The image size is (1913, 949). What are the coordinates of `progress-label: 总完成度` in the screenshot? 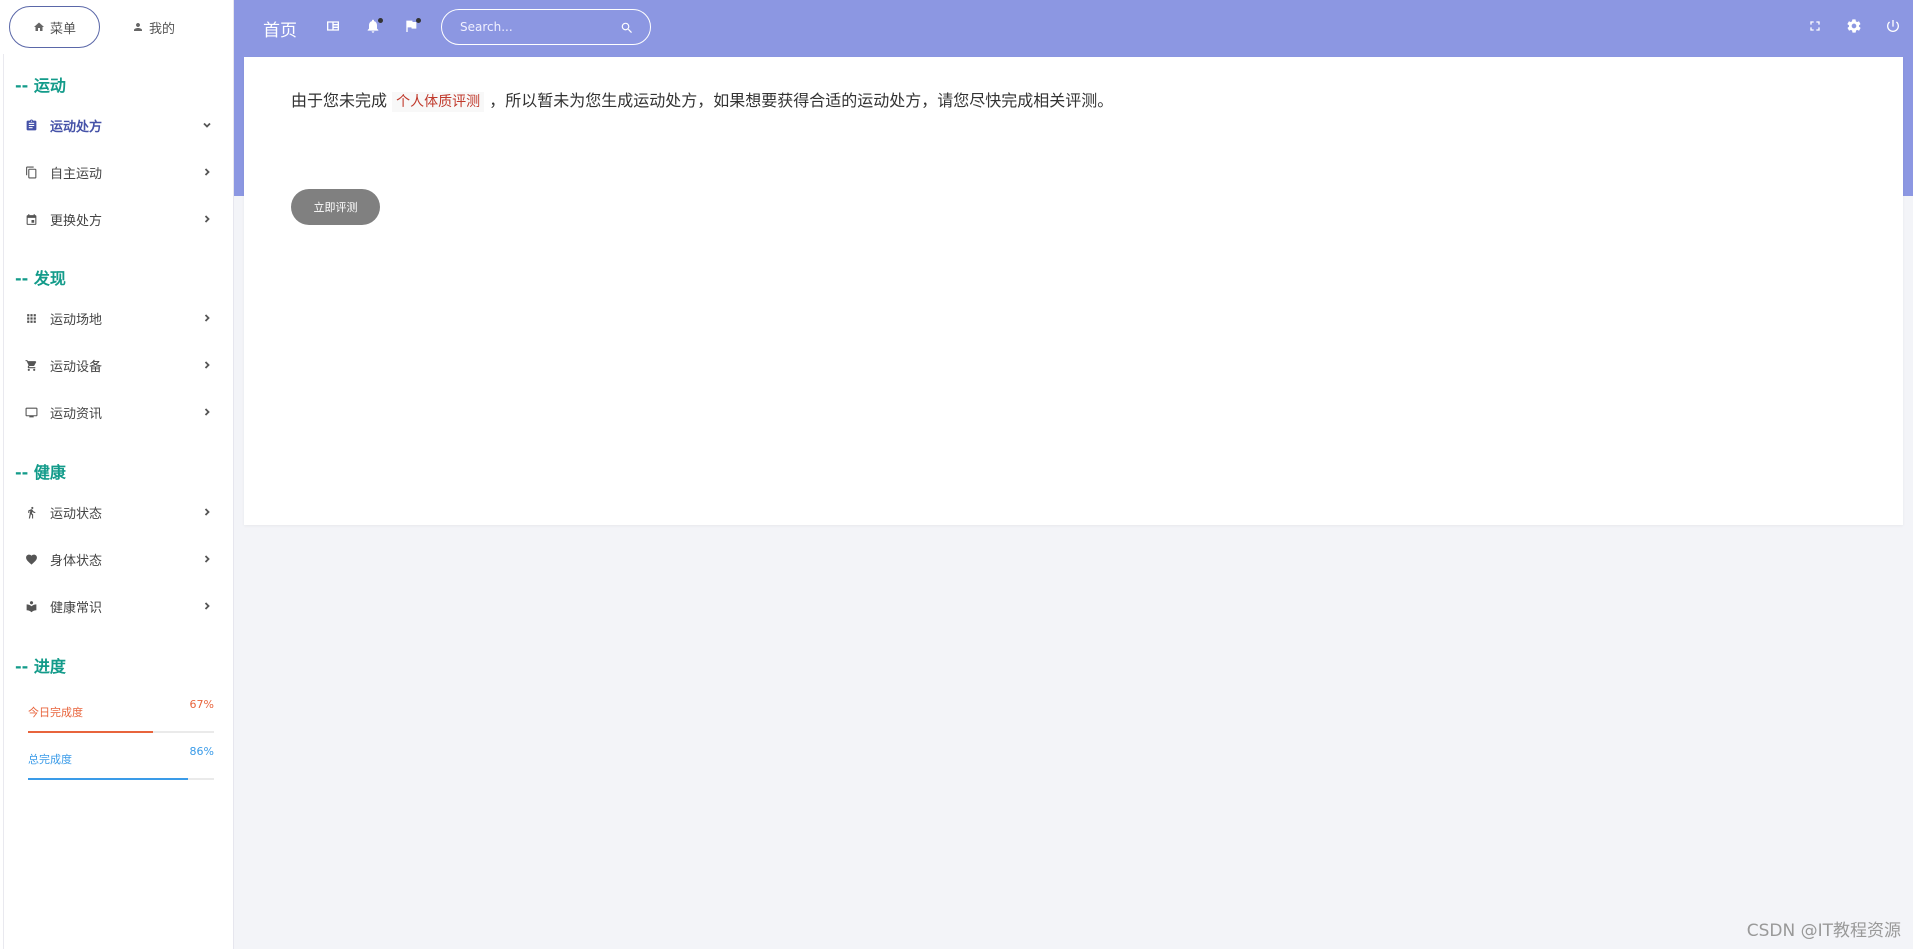 It's located at (50, 759).